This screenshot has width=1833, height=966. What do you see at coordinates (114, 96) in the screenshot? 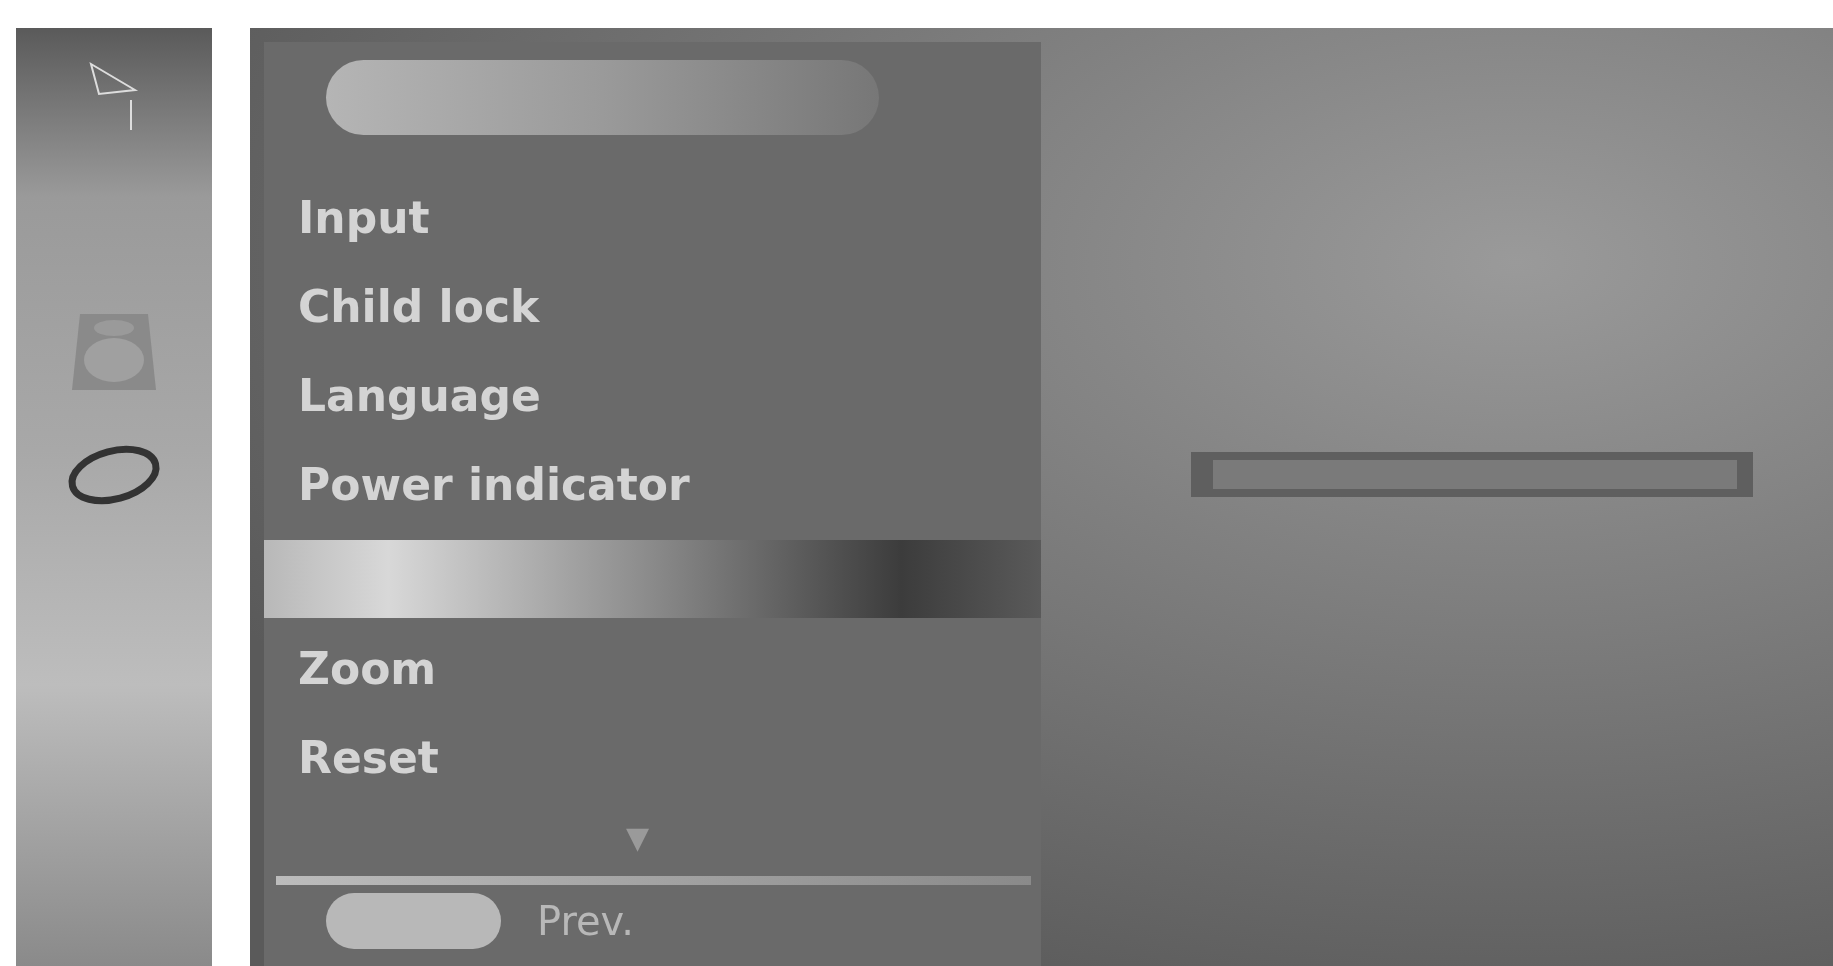
I see `triangle-pointer-icon` at bounding box center [114, 96].